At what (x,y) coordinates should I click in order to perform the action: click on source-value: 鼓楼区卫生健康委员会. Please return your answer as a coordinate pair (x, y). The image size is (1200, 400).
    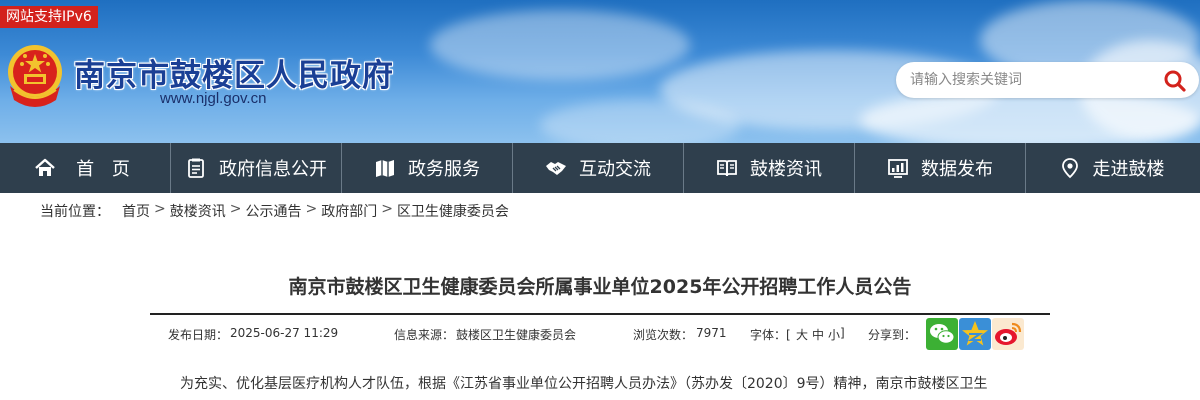
    Looking at the image, I should click on (516, 335).